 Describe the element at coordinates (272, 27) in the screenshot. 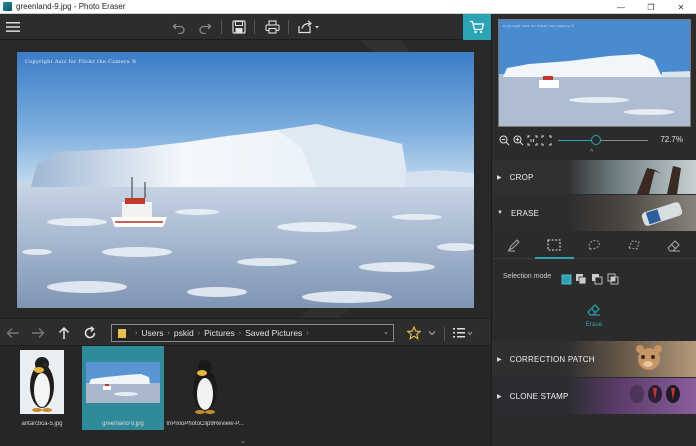

I see `print-icon` at that location.